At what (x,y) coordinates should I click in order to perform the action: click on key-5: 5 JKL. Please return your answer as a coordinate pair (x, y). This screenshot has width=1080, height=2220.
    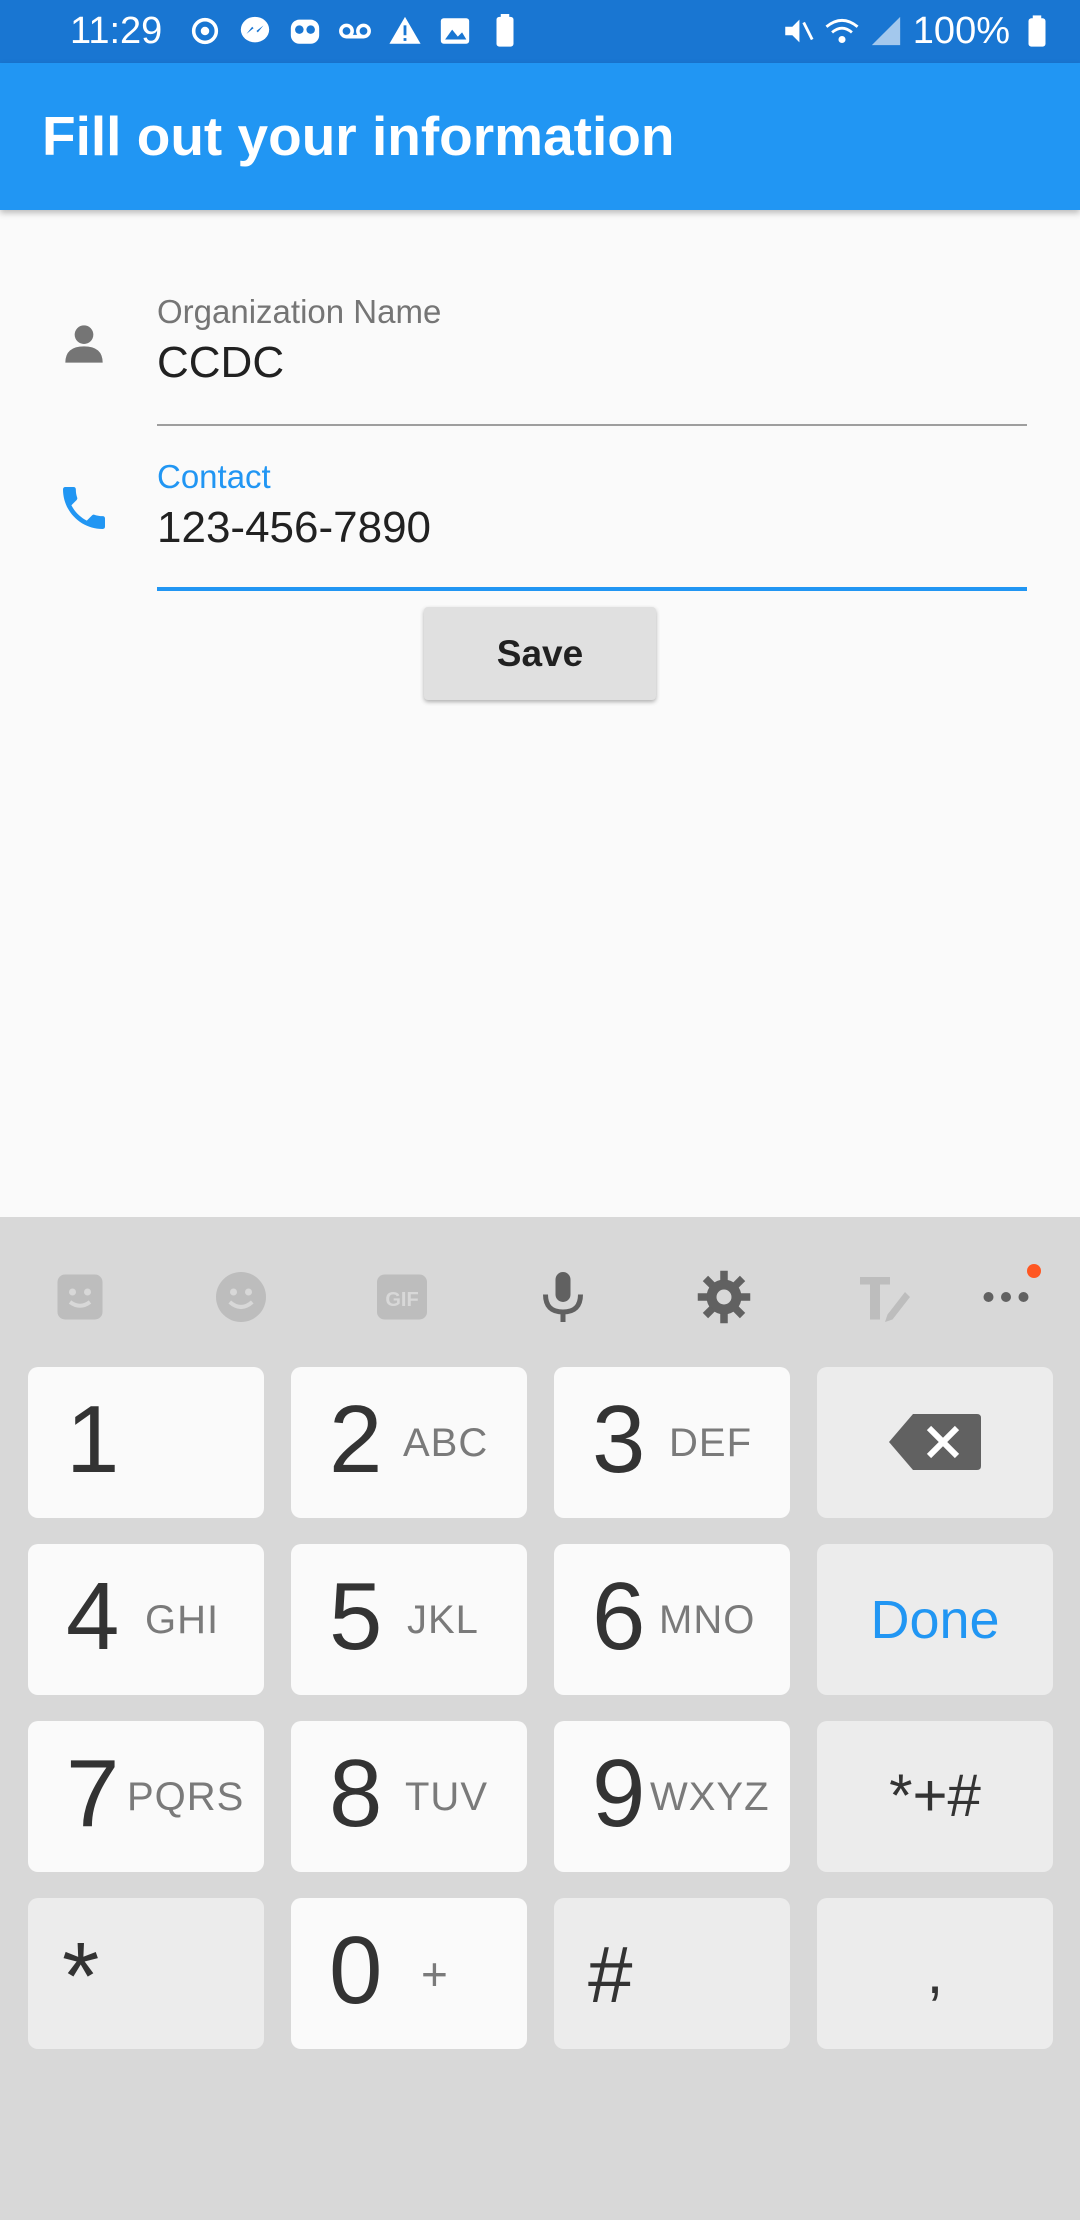
    Looking at the image, I should click on (409, 1619).